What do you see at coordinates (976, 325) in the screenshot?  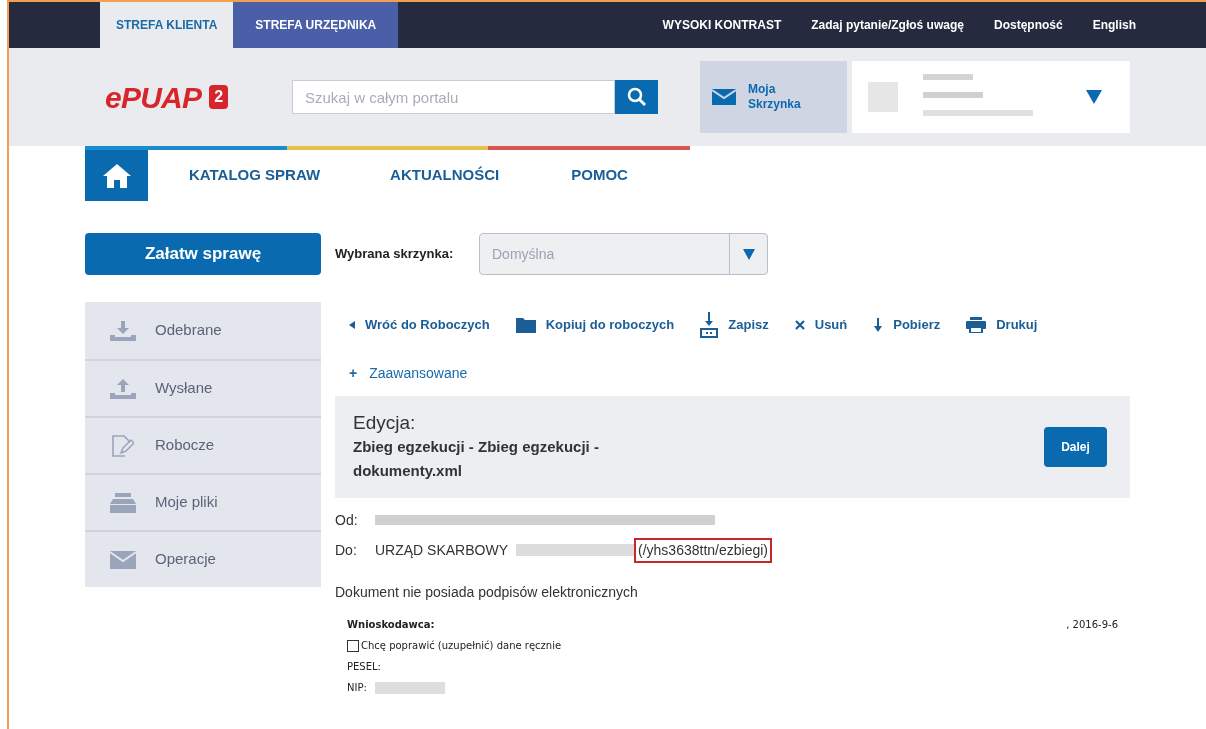 I see `printer-icon` at bounding box center [976, 325].